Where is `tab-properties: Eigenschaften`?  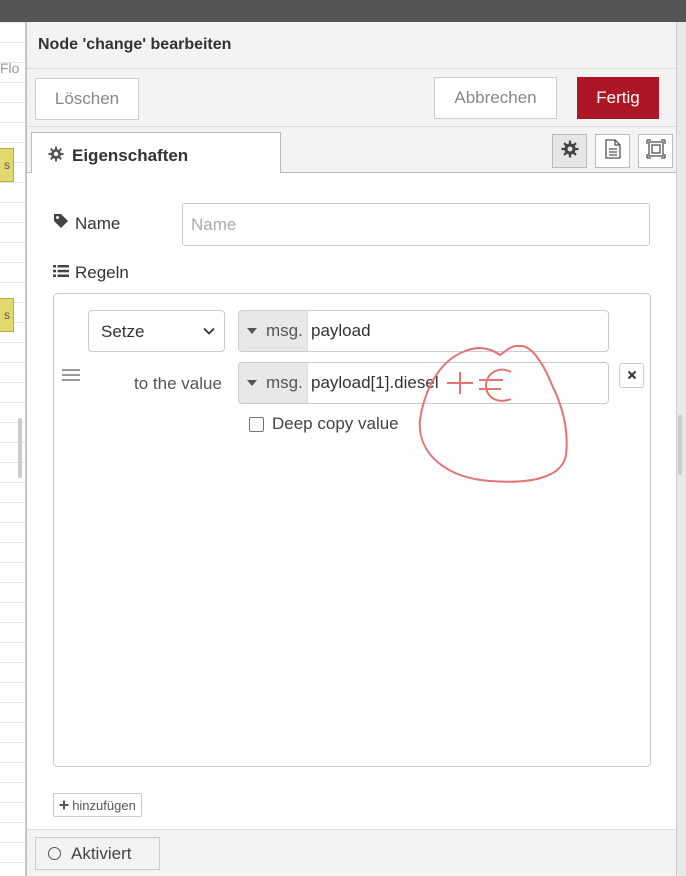
tab-properties: Eigenschaften is located at coordinates (156, 153).